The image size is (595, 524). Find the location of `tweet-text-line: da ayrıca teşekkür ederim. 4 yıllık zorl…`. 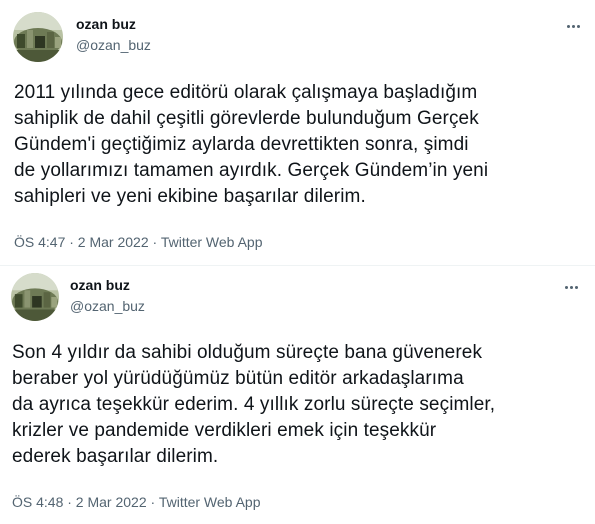

tweet-text-line: da ayrıca teşekkür ederim. 4 yıllık zorl… is located at coordinates (254, 404).